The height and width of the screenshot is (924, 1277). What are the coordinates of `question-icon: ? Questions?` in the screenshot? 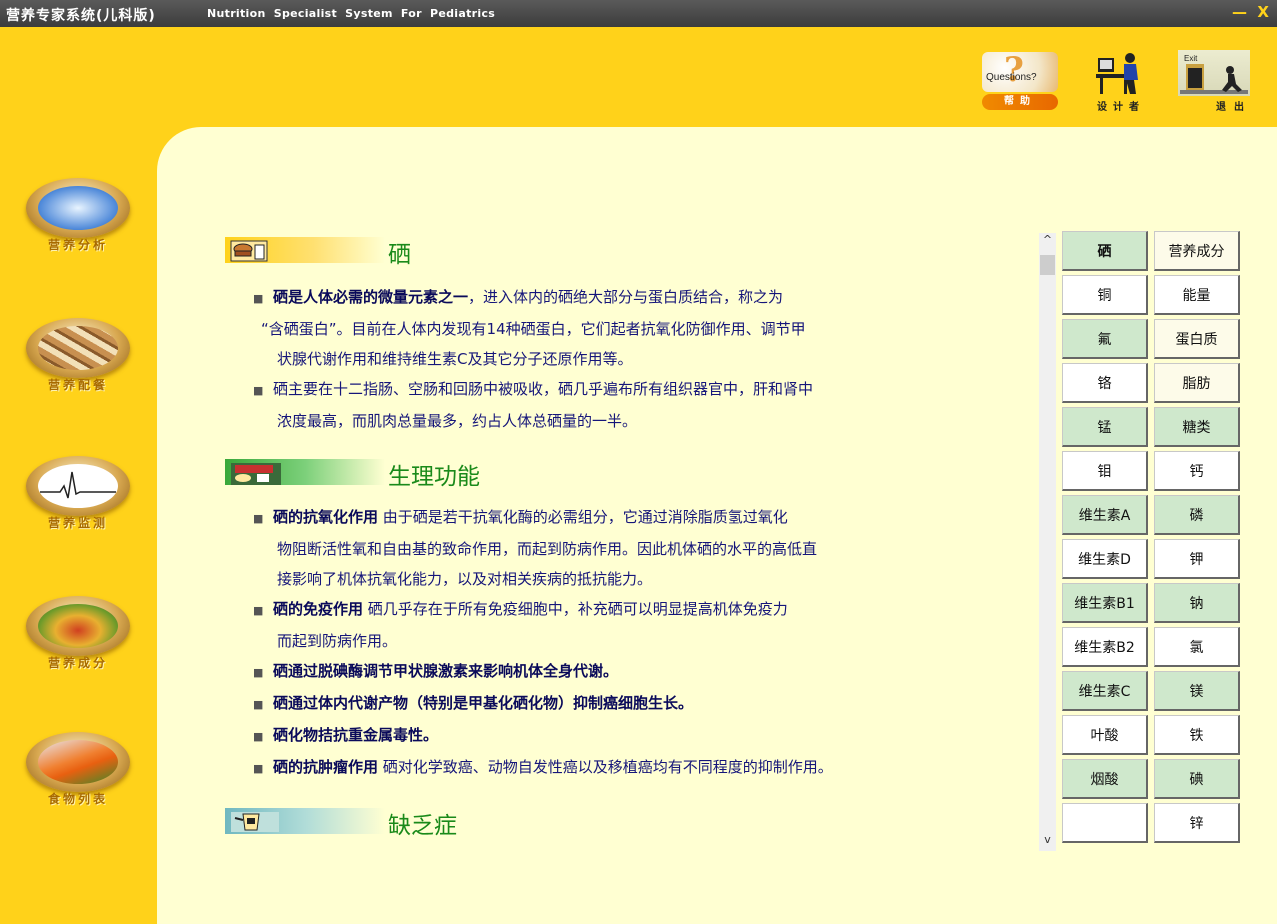 It's located at (1020, 71).